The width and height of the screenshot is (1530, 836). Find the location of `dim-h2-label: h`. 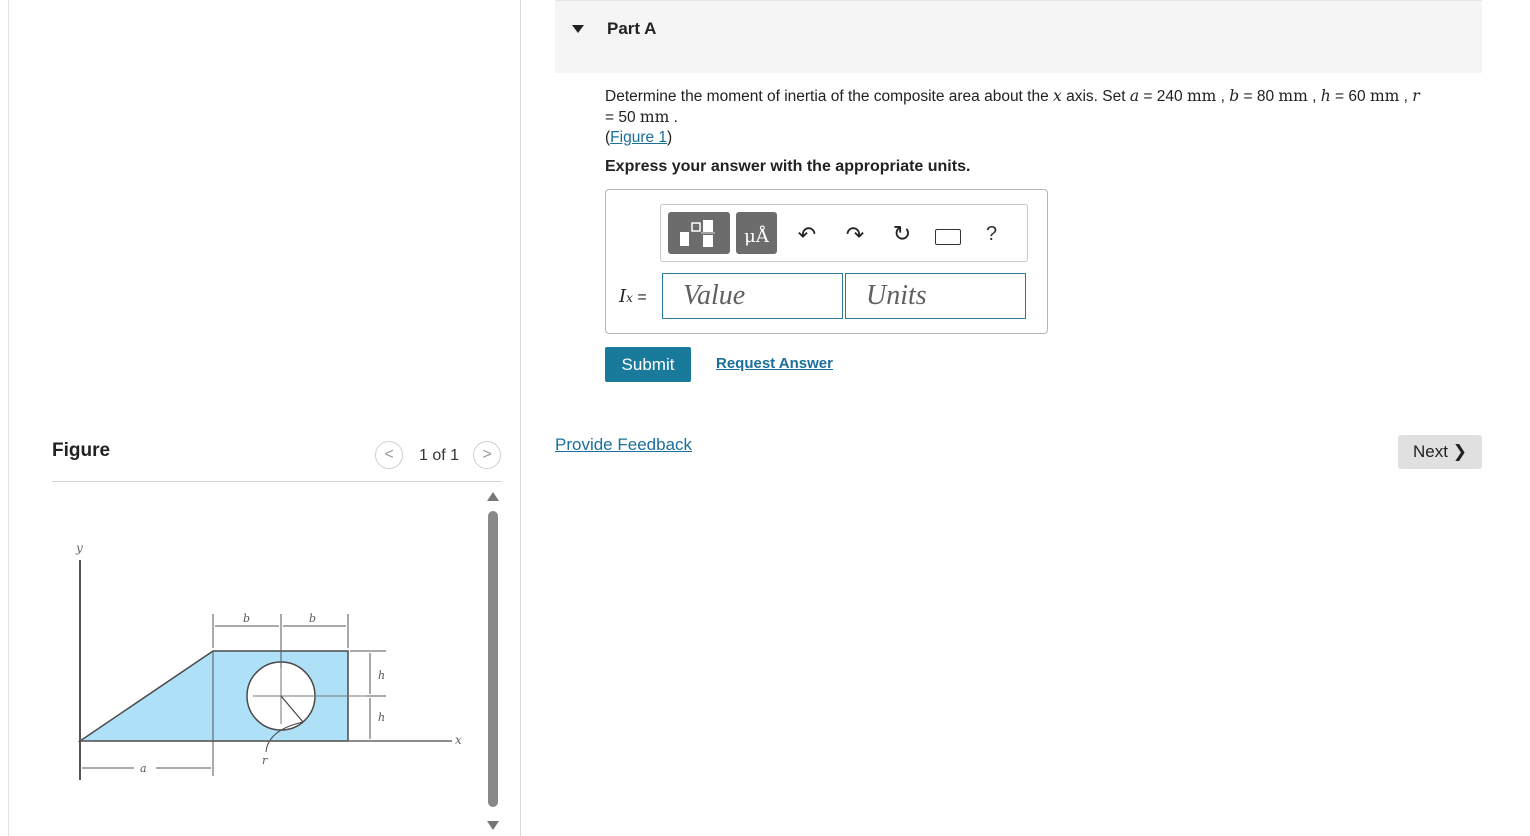

dim-h2-label: h is located at coordinates (381, 717).